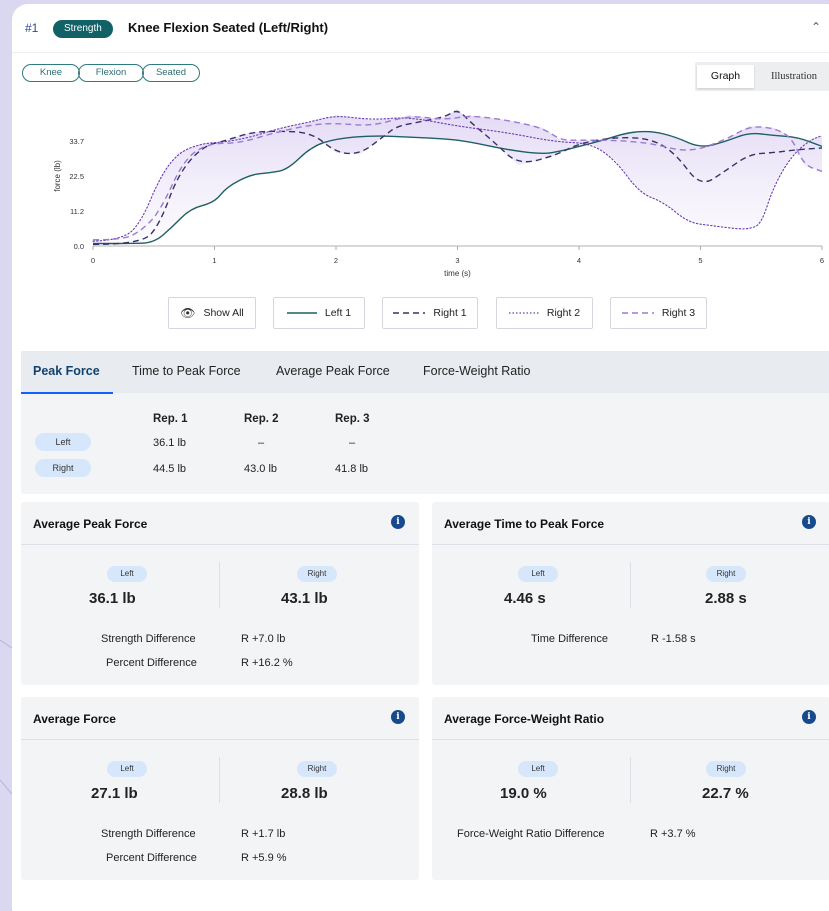 This screenshot has width=829, height=911. I want to click on panel-title: Average Peak Force, so click(90, 524).